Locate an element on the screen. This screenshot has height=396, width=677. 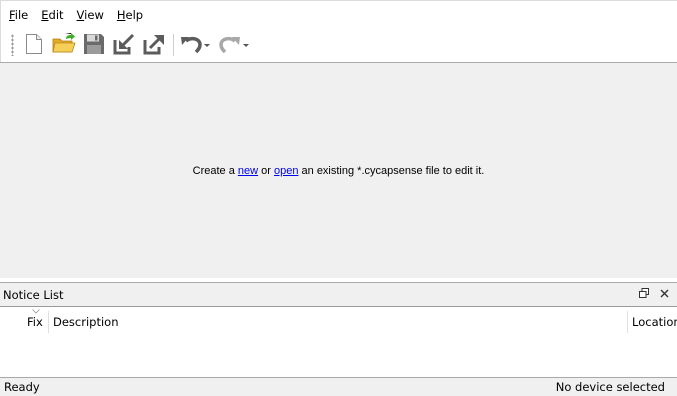
import-icon is located at coordinates (124, 45).